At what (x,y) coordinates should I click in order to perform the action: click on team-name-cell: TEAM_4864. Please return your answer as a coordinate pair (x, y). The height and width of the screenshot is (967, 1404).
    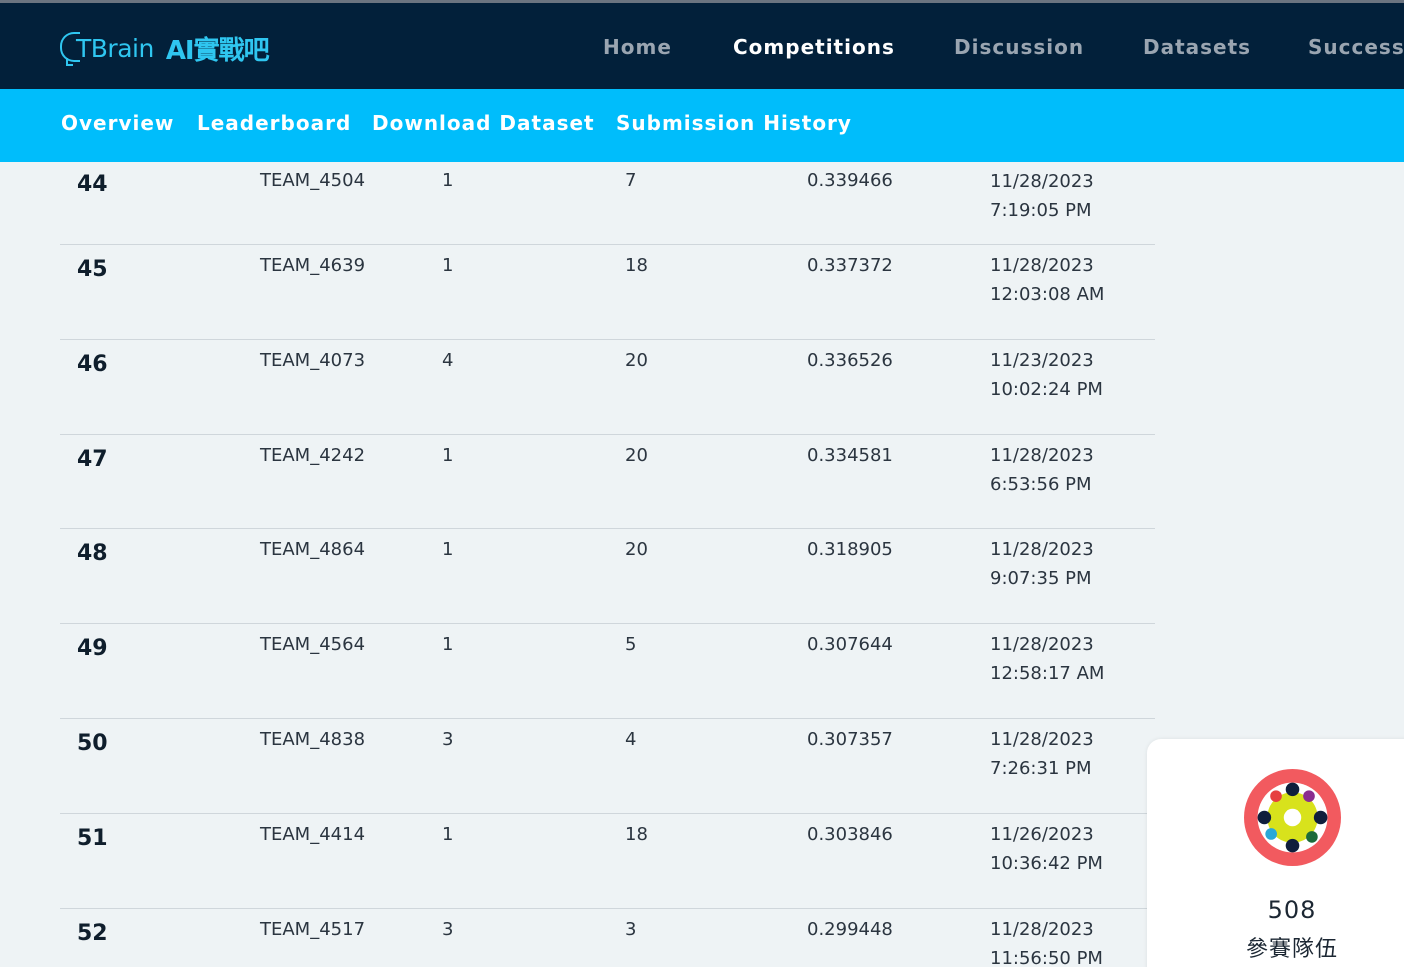
    Looking at the image, I should click on (313, 550).